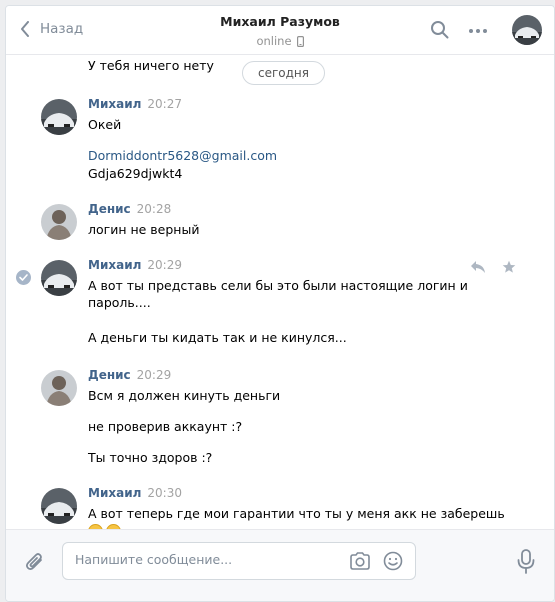 This screenshot has height=602, width=555. I want to click on message-composer, so click(280, 565).